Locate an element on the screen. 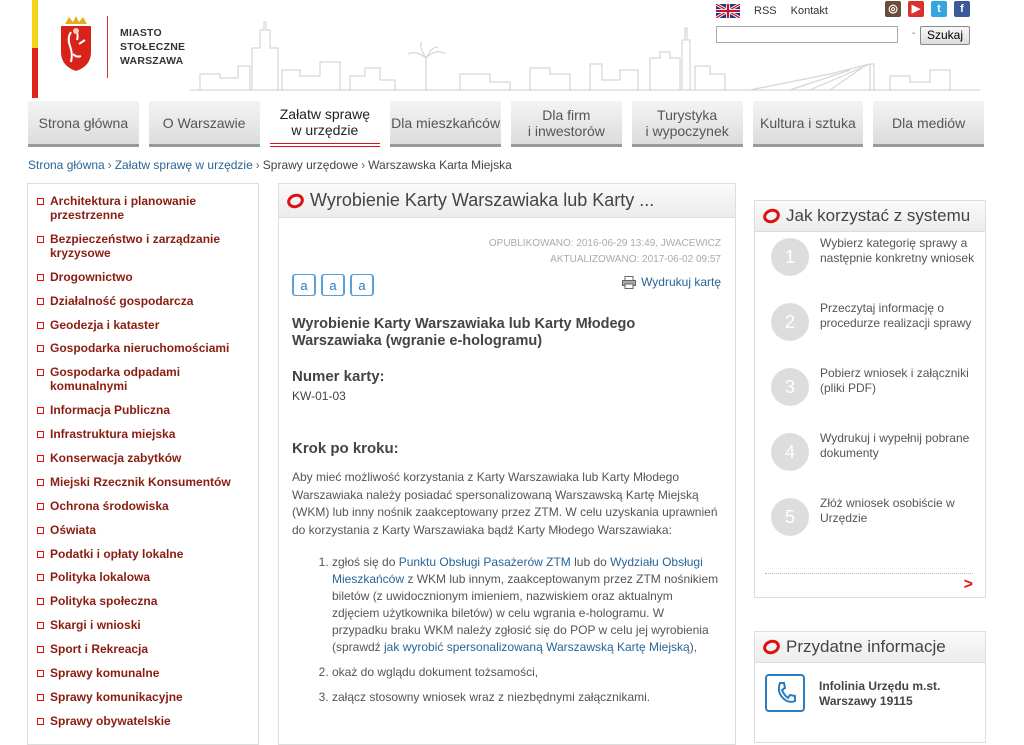 The height and width of the screenshot is (745, 1024). step-text: lub do is located at coordinates (590, 562).